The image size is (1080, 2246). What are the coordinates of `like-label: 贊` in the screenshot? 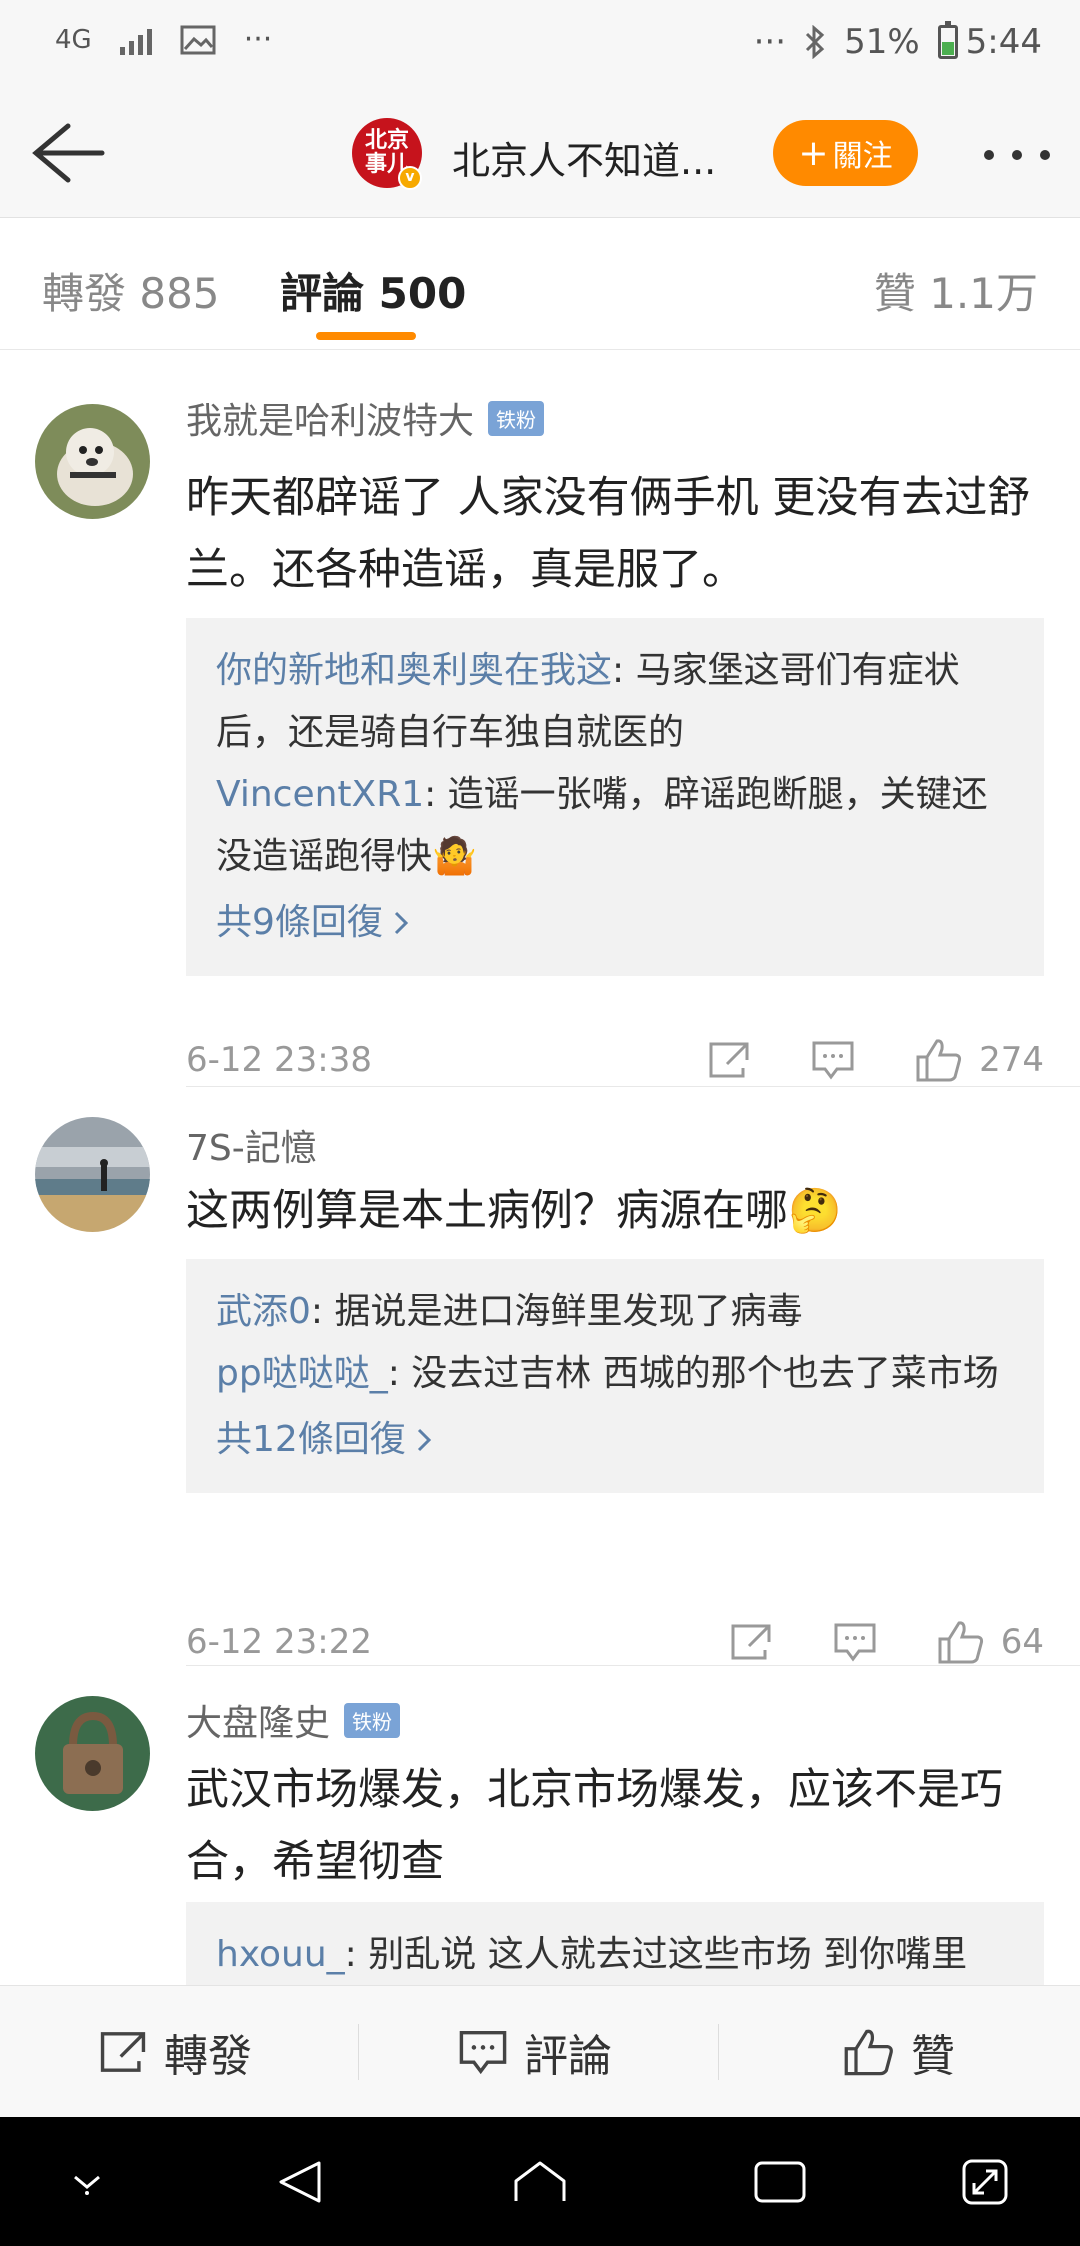 It's located at (933, 2056).